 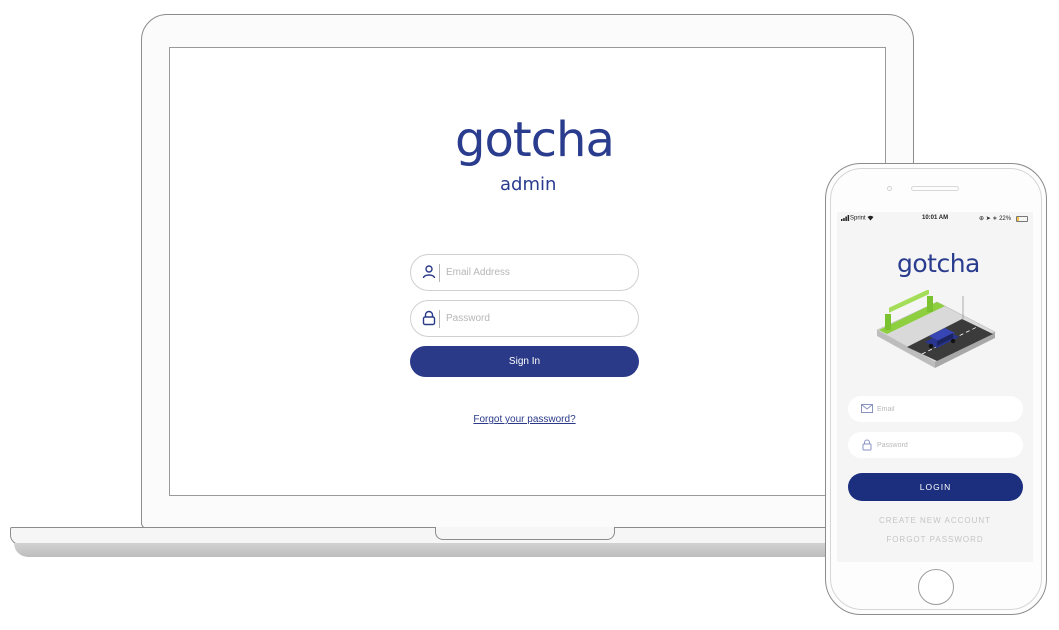 What do you see at coordinates (947, 409) in the screenshot?
I see `phone-email-input` at bounding box center [947, 409].